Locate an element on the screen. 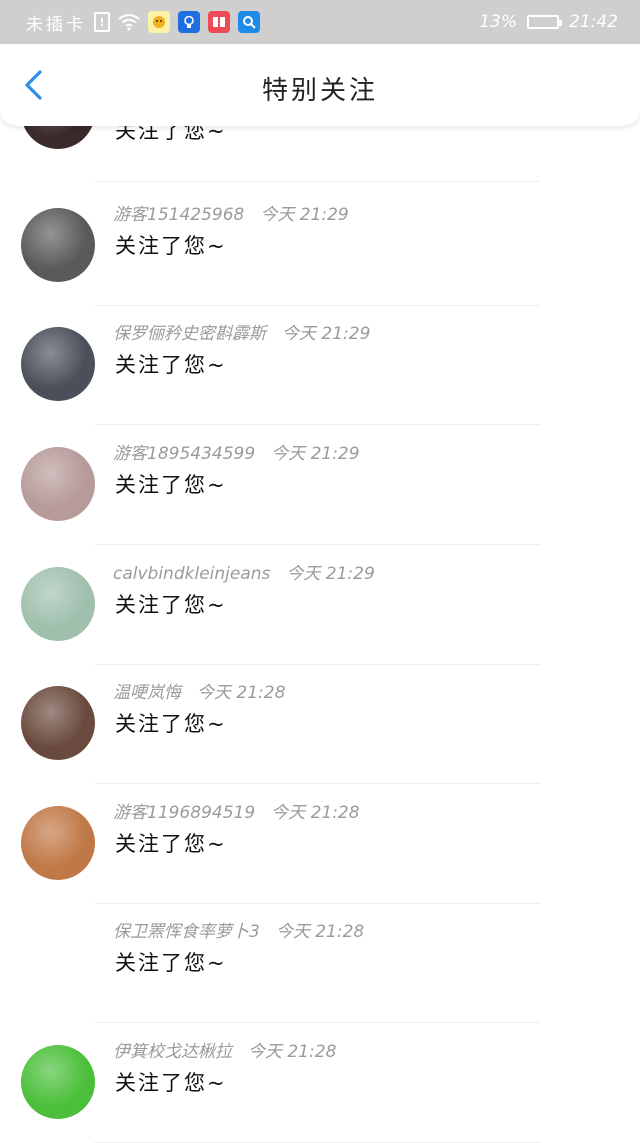 This screenshot has height=1143, width=640. follower-name: 温哽岚悔 is located at coordinates (147, 693).